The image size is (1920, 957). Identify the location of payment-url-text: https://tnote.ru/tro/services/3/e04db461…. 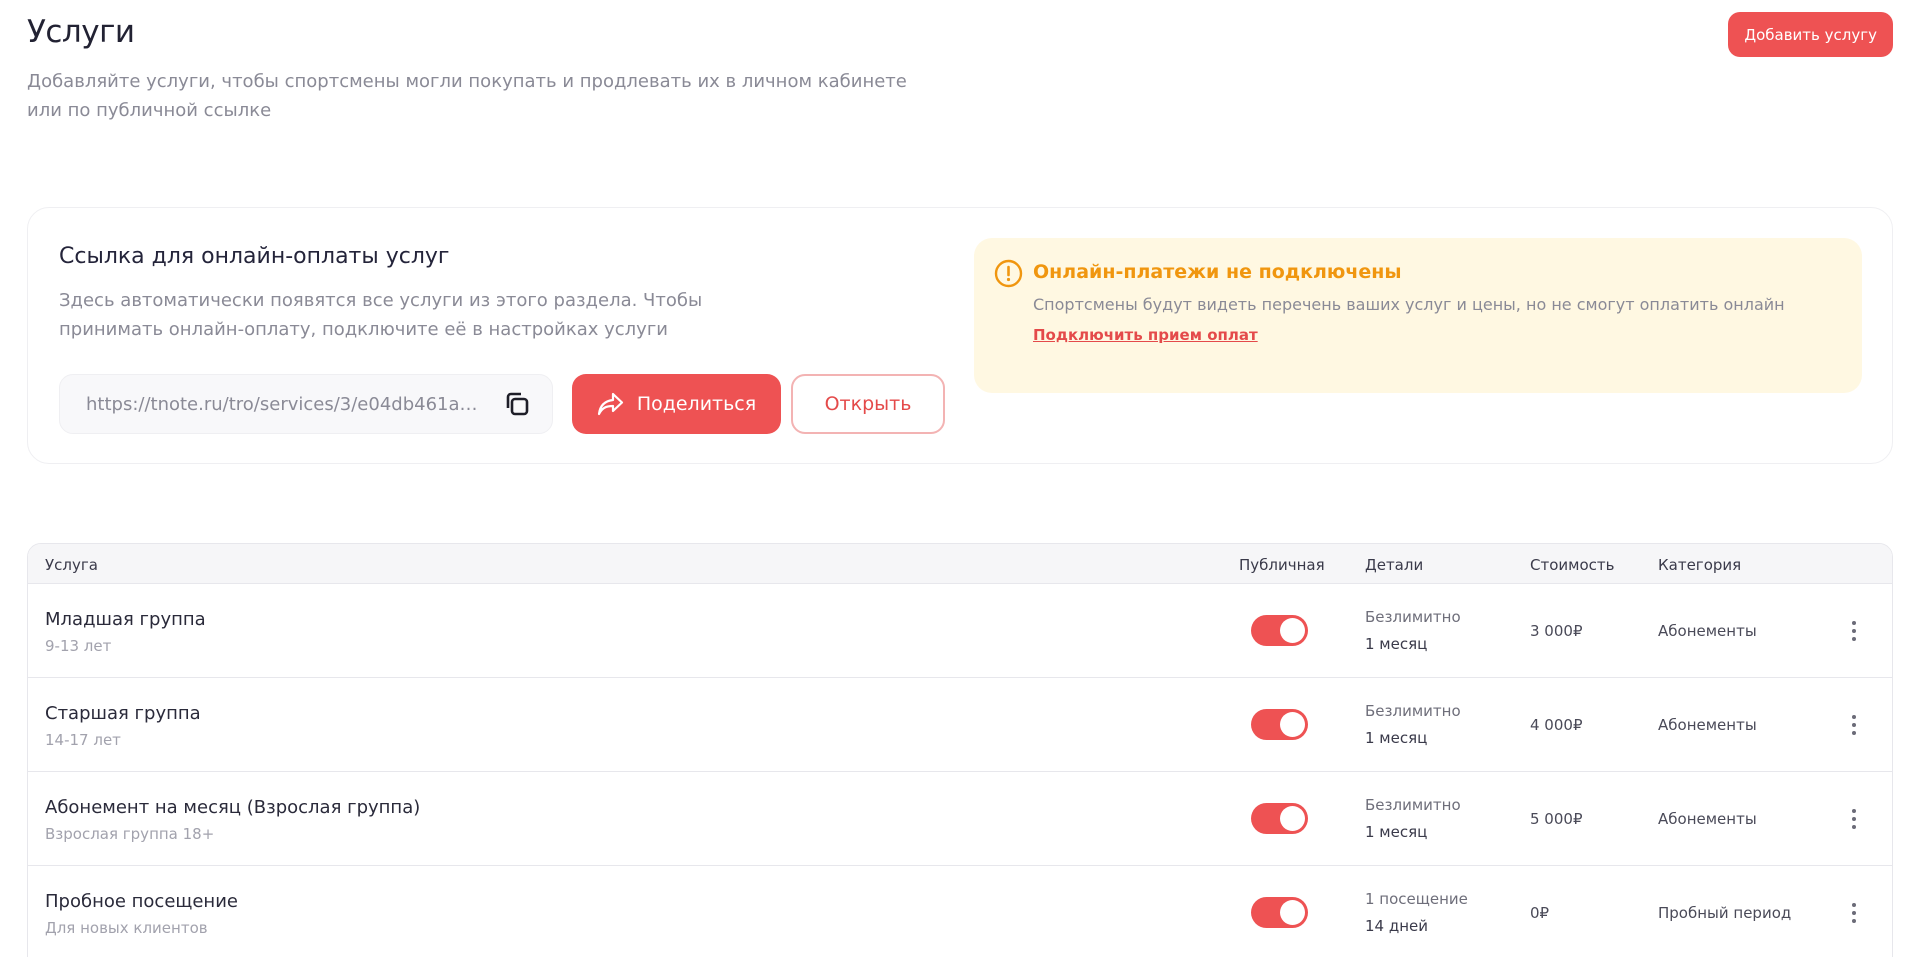
(282, 404).